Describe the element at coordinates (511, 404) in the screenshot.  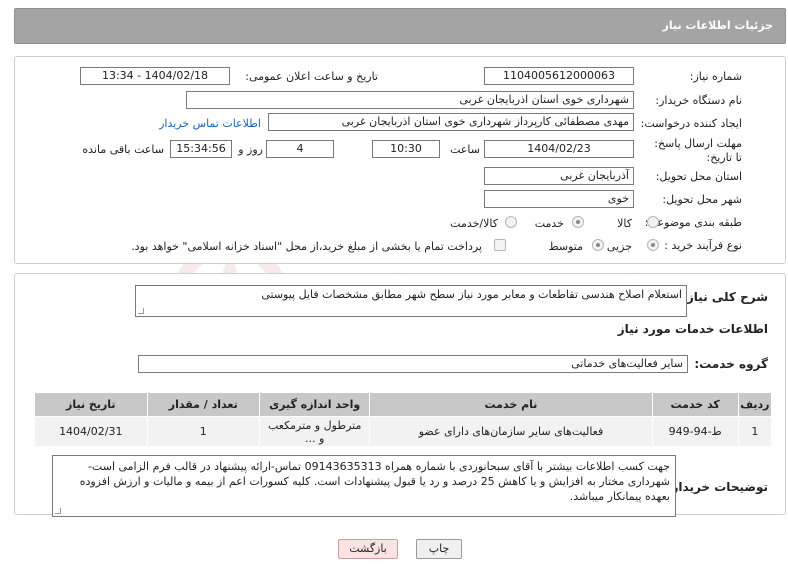
I see `col-header-service-name: نام خدمت` at that location.